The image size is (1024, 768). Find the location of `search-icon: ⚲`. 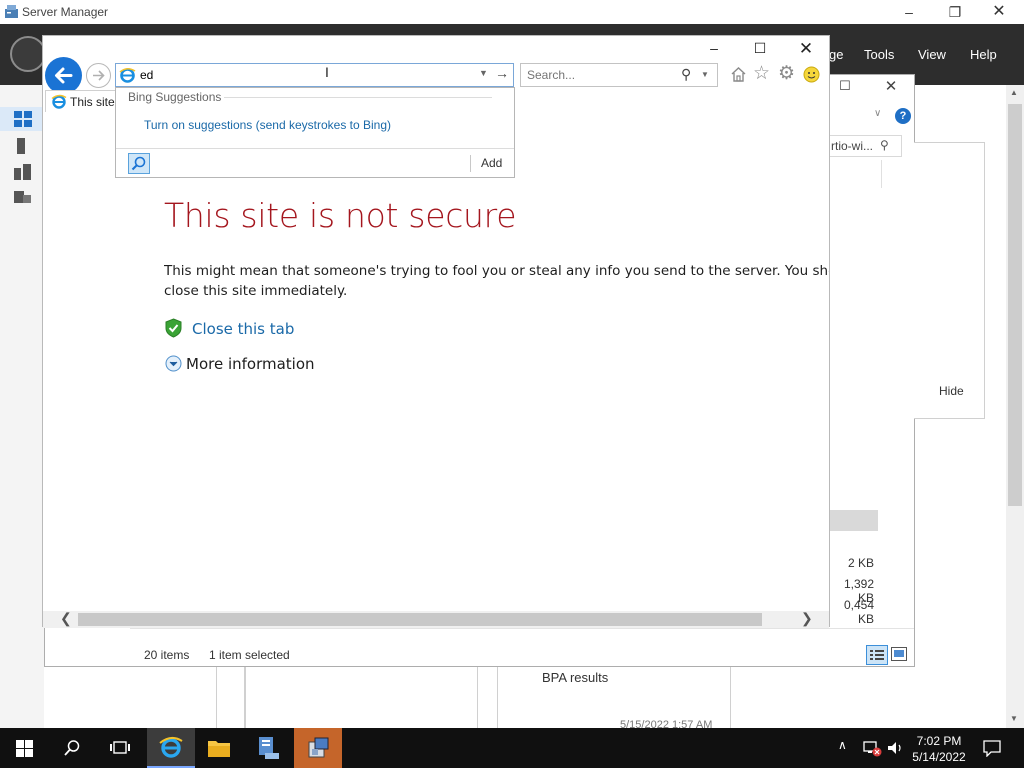

search-icon: ⚲ is located at coordinates (686, 74).